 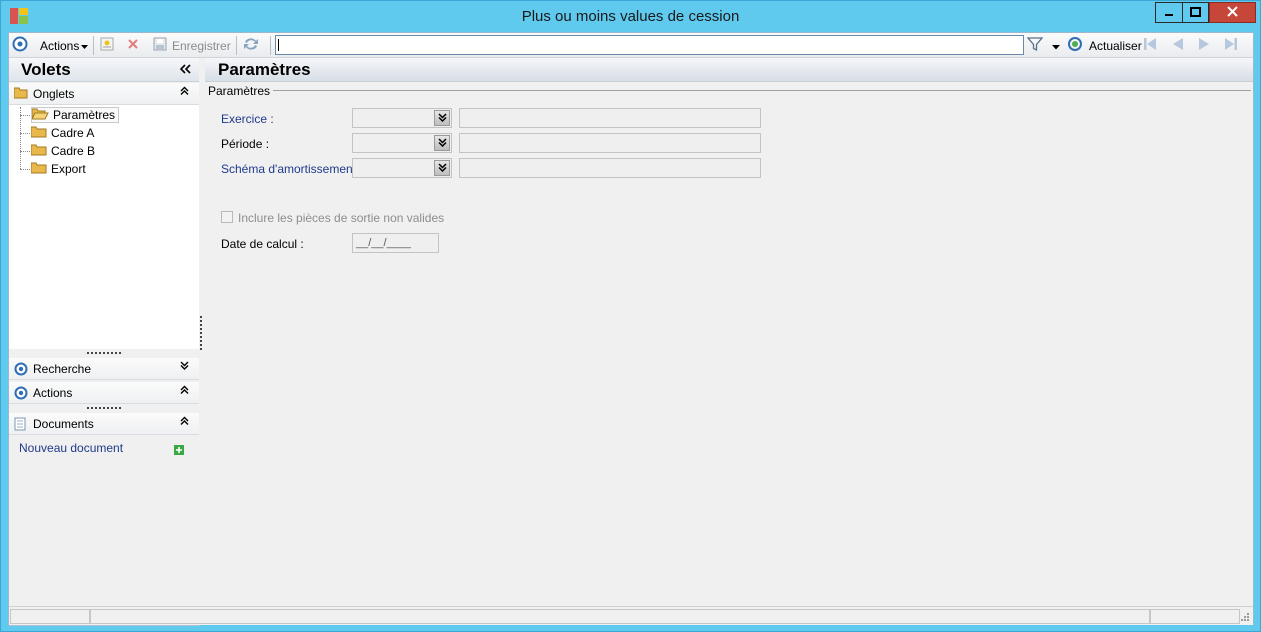 What do you see at coordinates (245, 144) in the screenshot?
I see `periode-label: Période :` at bounding box center [245, 144].